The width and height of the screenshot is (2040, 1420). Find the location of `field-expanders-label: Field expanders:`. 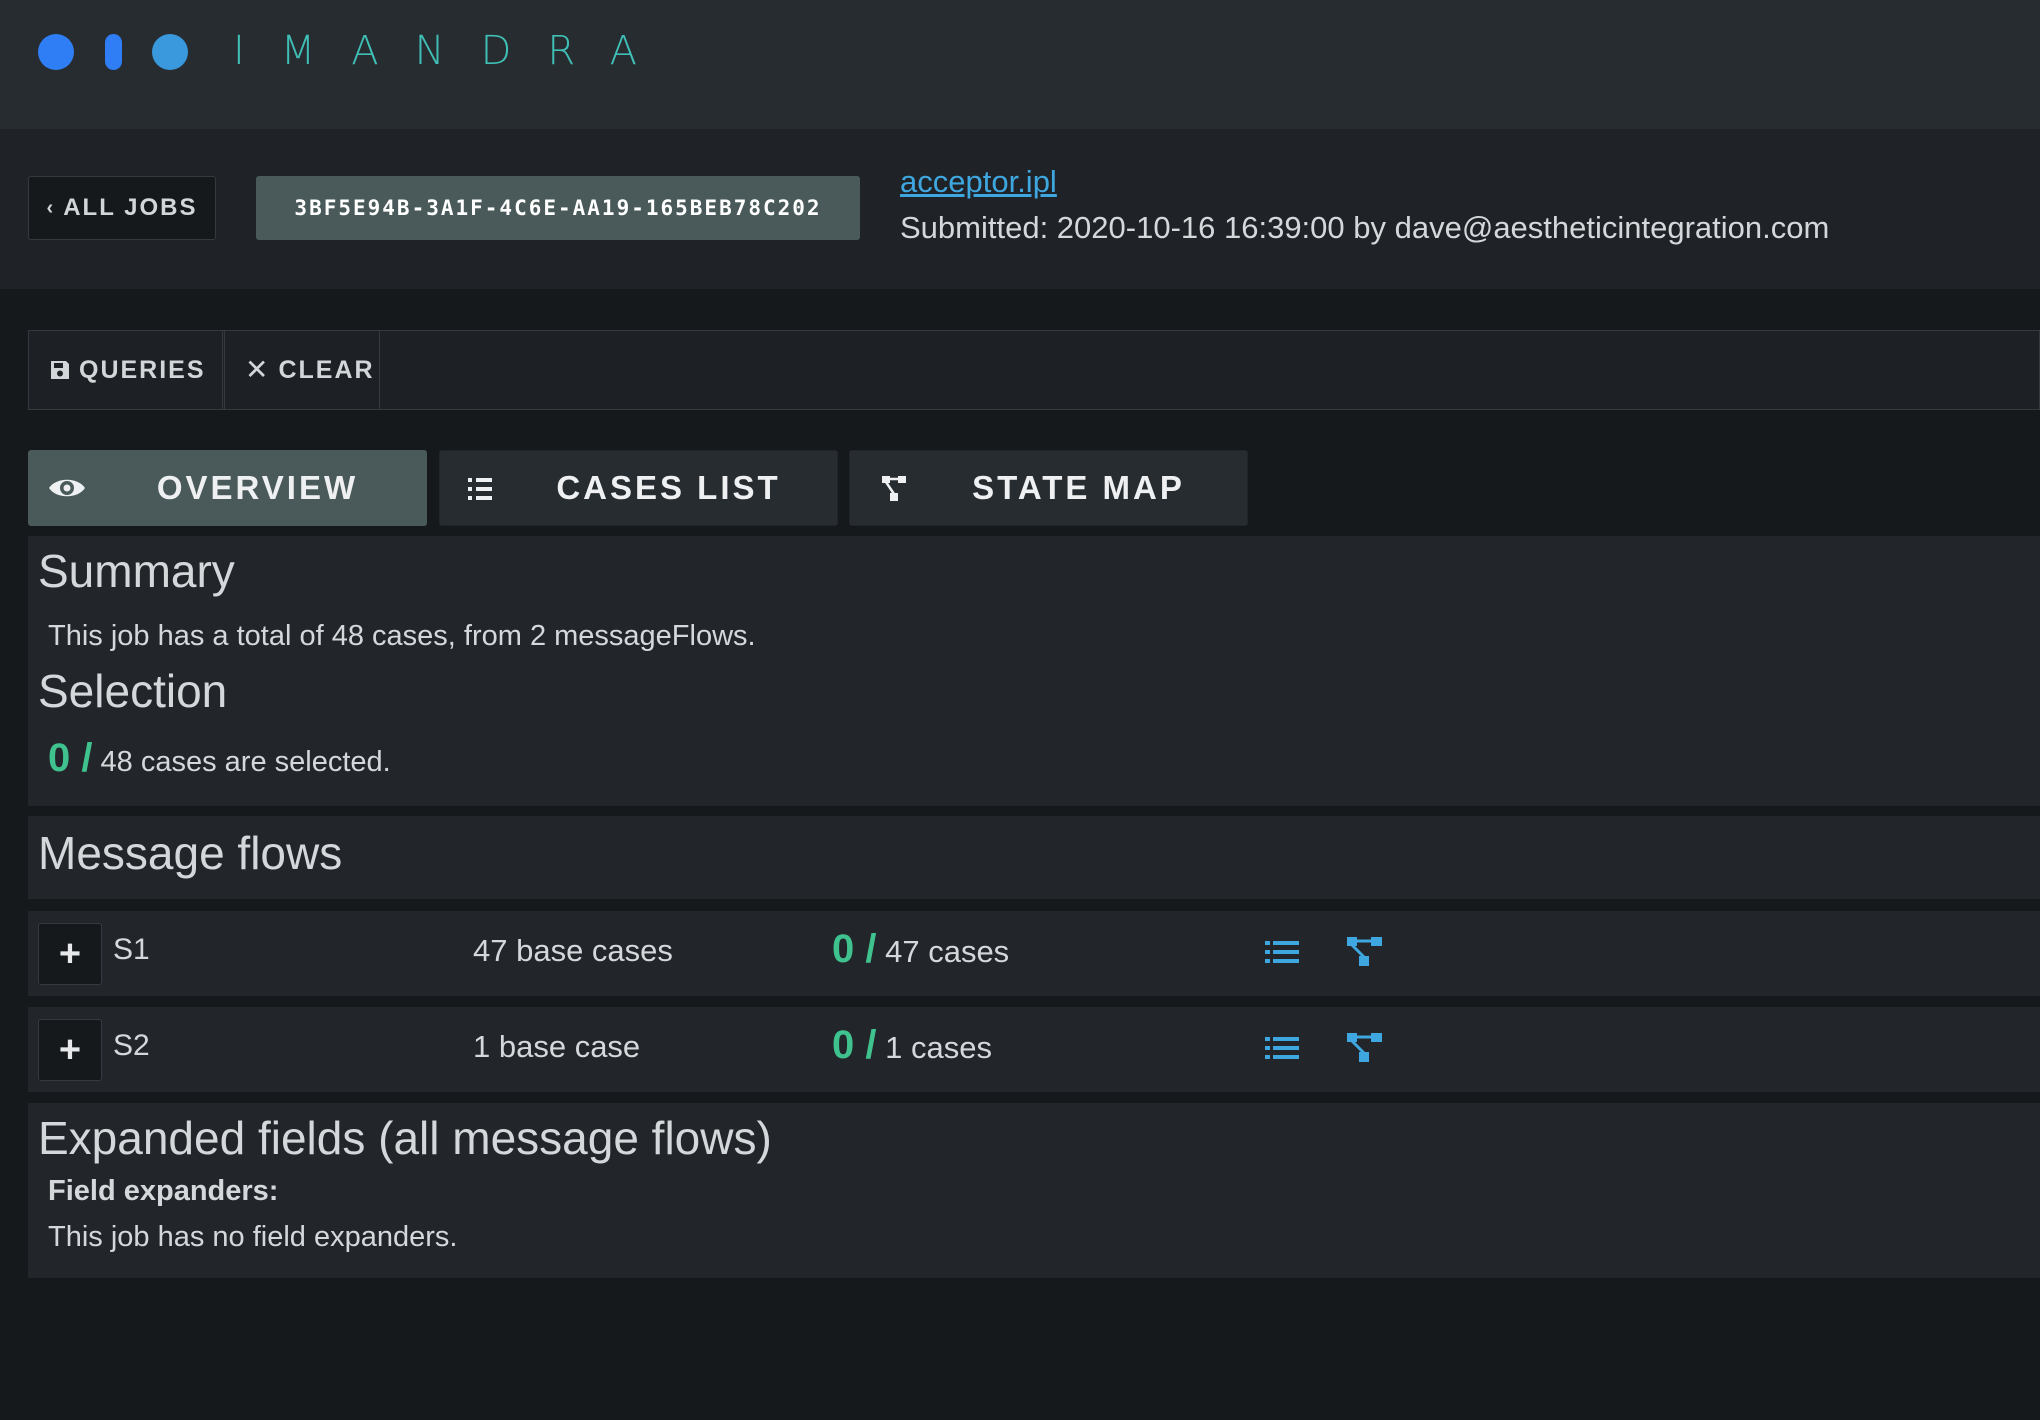

field-expanders-label: Field expanders: is located at coordinates (163, 1191).